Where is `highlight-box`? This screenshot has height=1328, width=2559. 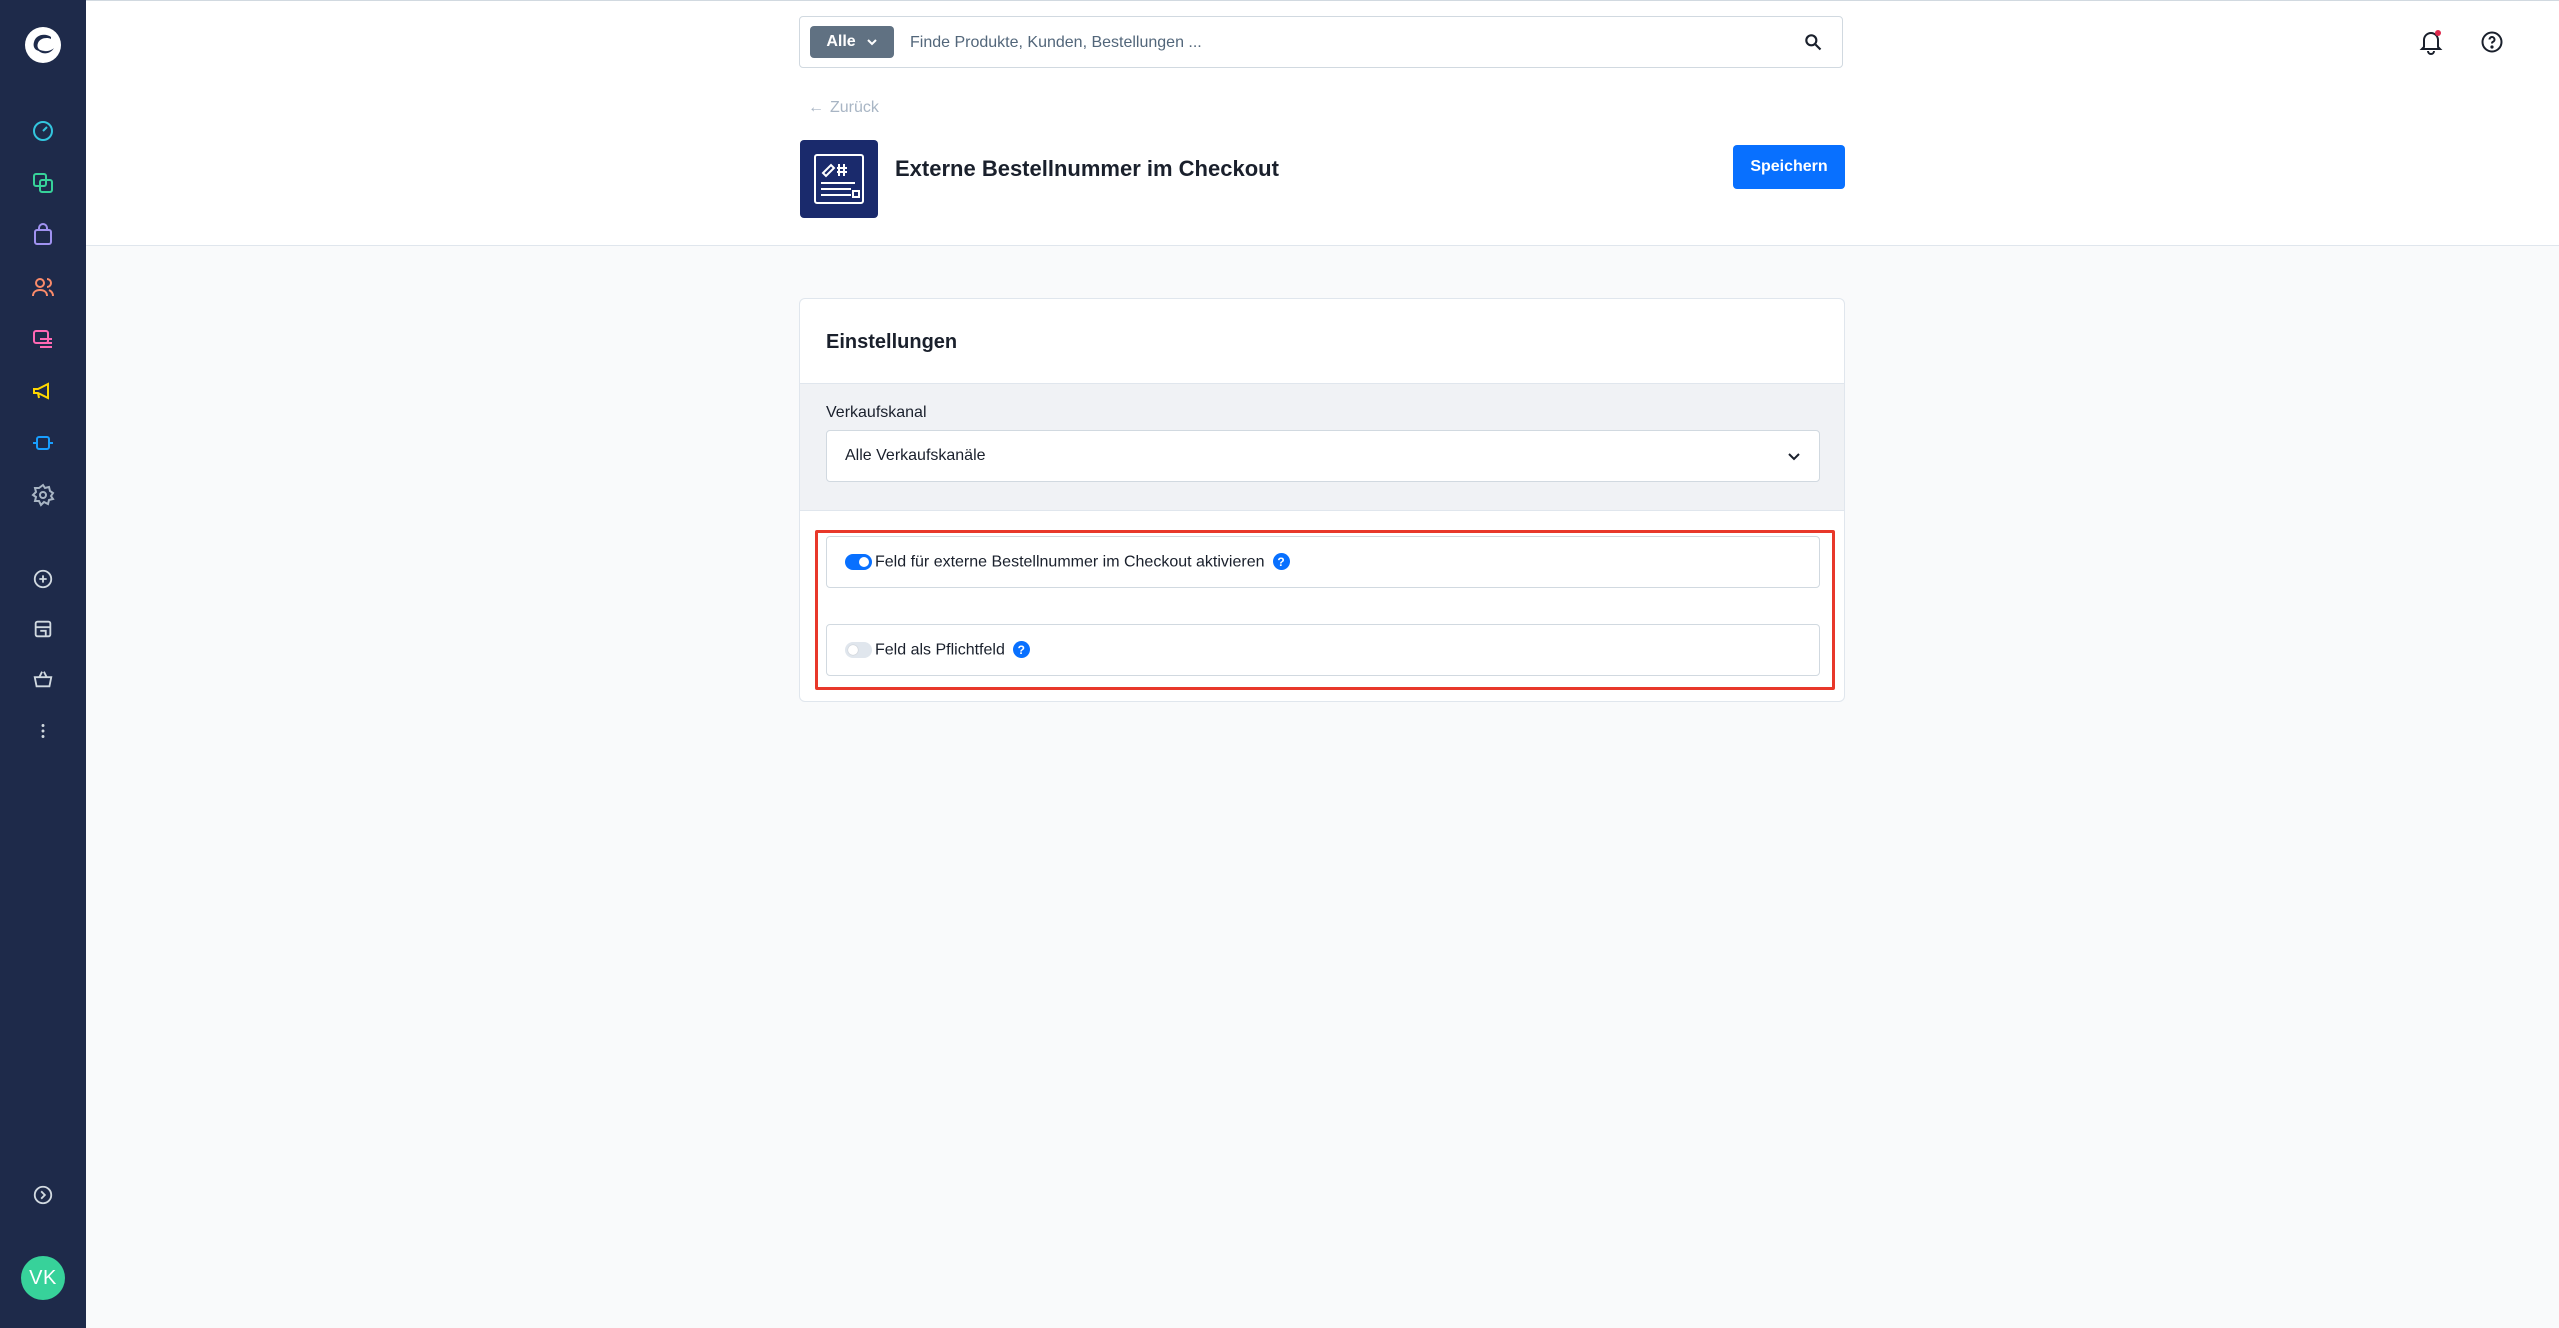
highlight-box is located at coordinates (1325, 610).